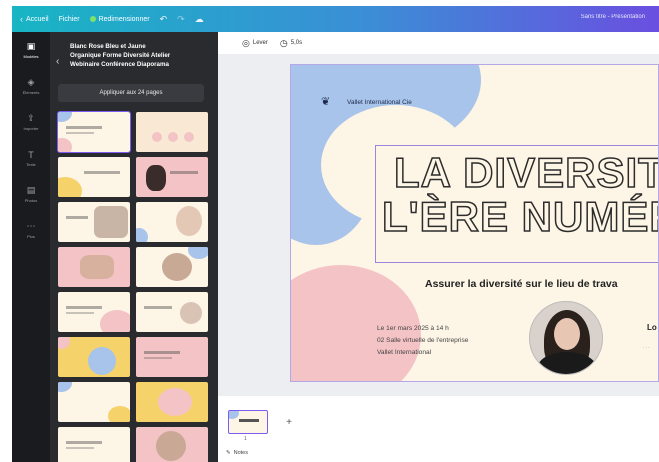 The height and width of the screenshot is (462, 659). What do you see at coordinates (120, 55) in the screenshot?
I see `template-title-line: Organique Forme Diversité Atelier` at bounding box center [120, 55].